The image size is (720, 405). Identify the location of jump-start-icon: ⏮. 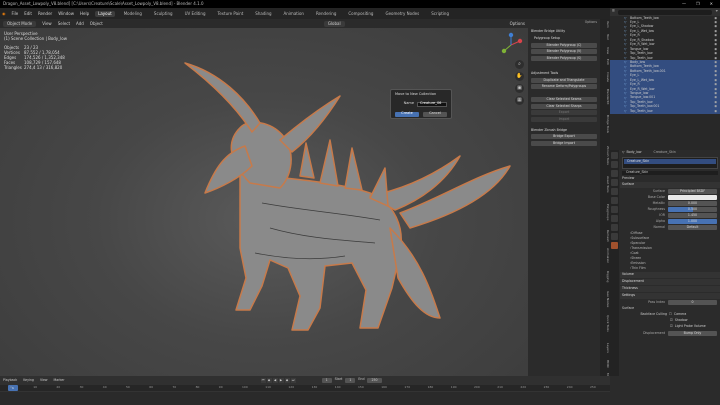
(263, 380).